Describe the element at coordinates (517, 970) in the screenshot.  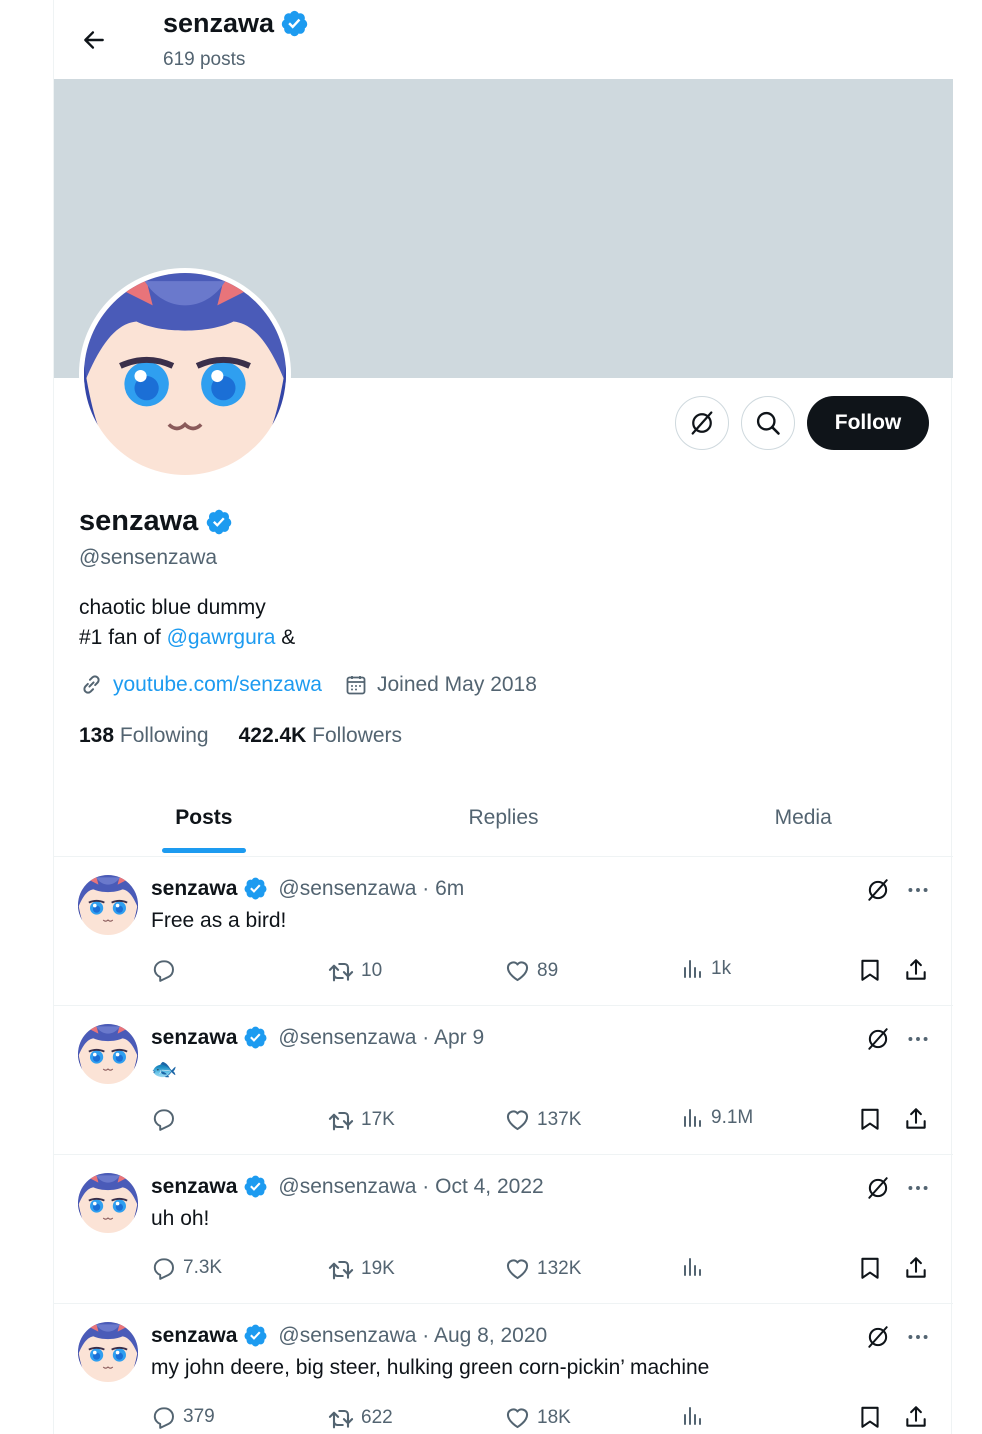
I see `like-icon` at that location.